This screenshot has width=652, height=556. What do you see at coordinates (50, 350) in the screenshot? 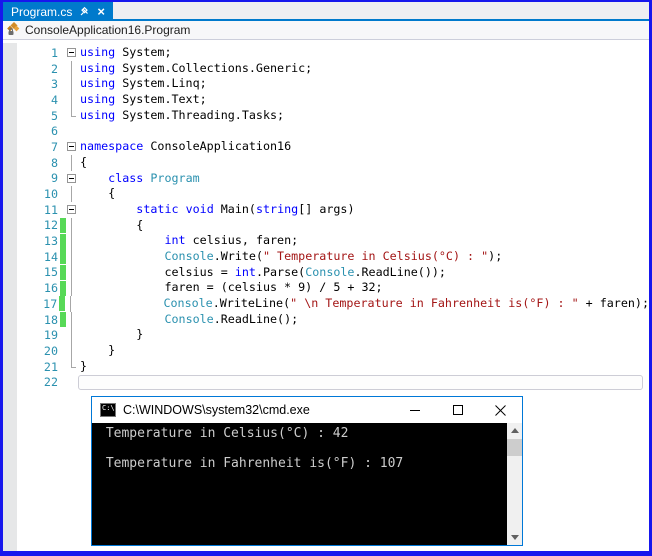
I see `line-number: 20` at bounding box center [50, 350].